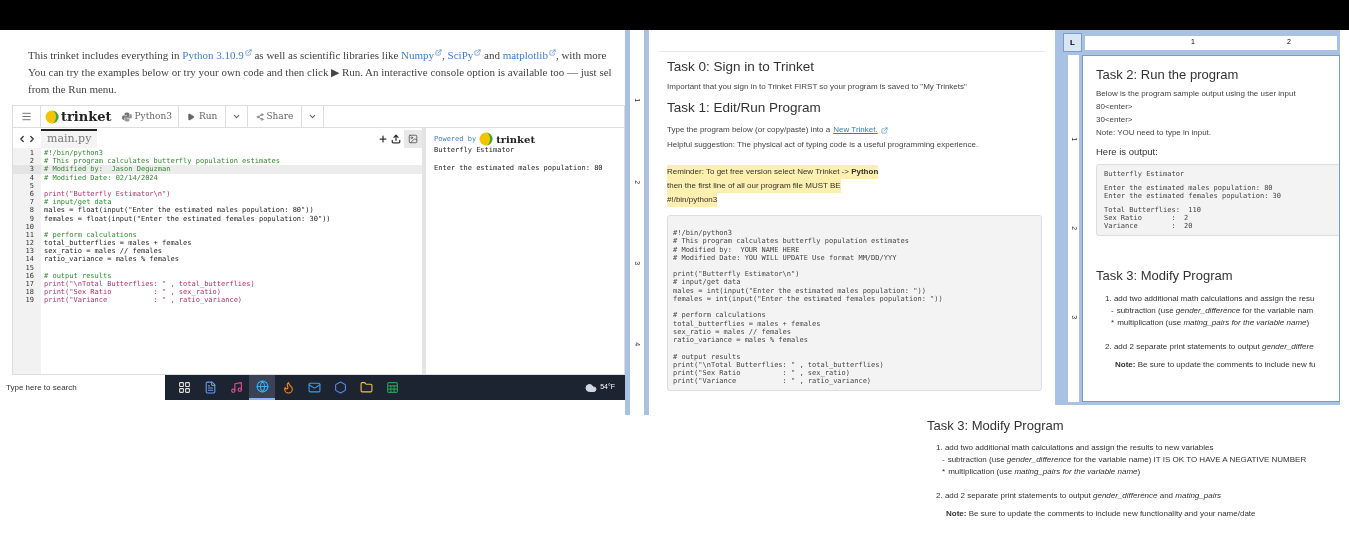  I want to click on menu-icon, so click(26, 116).